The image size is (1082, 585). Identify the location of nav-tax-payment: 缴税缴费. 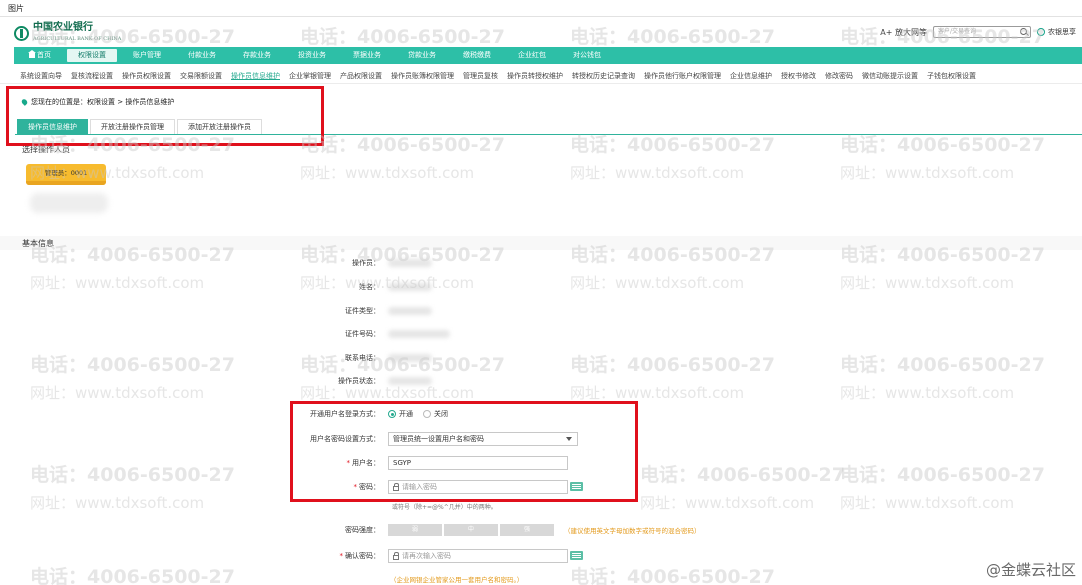
(477, 55).